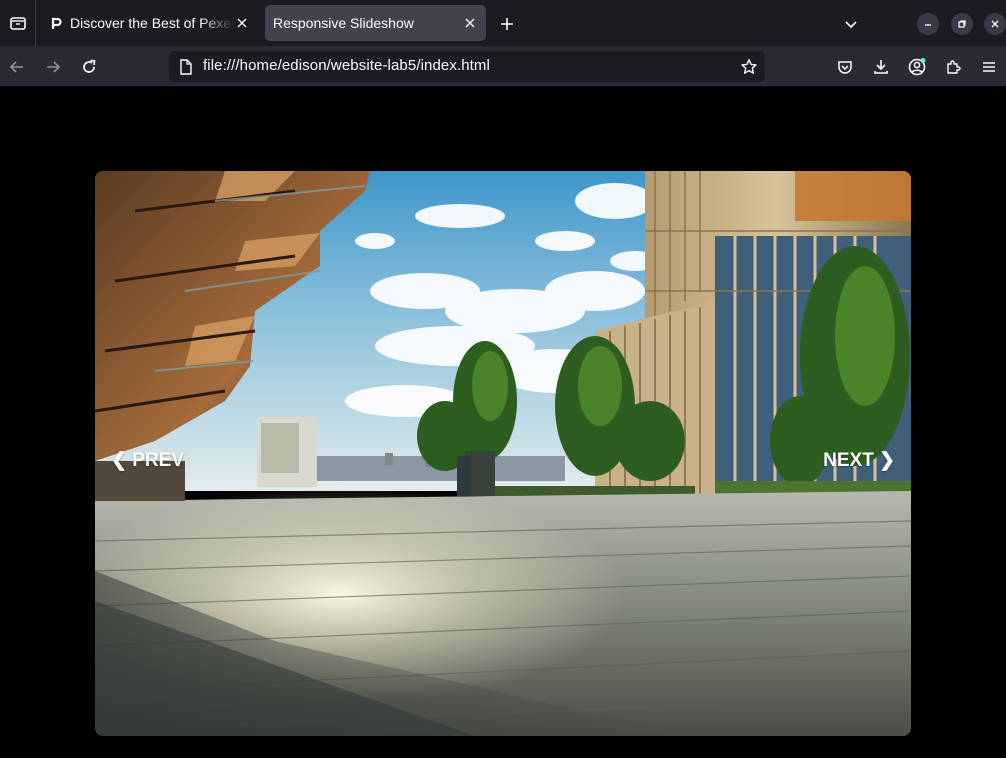 The image size is (1006, 758). I want to click on bookmark-star-button, so click(749, 67).